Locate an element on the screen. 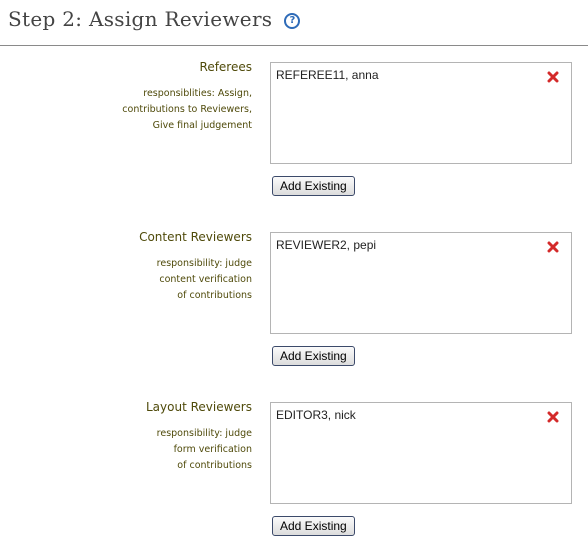 This screenshot has height=552, width=588. description-line: form verification is located at coordinates (212, 449).